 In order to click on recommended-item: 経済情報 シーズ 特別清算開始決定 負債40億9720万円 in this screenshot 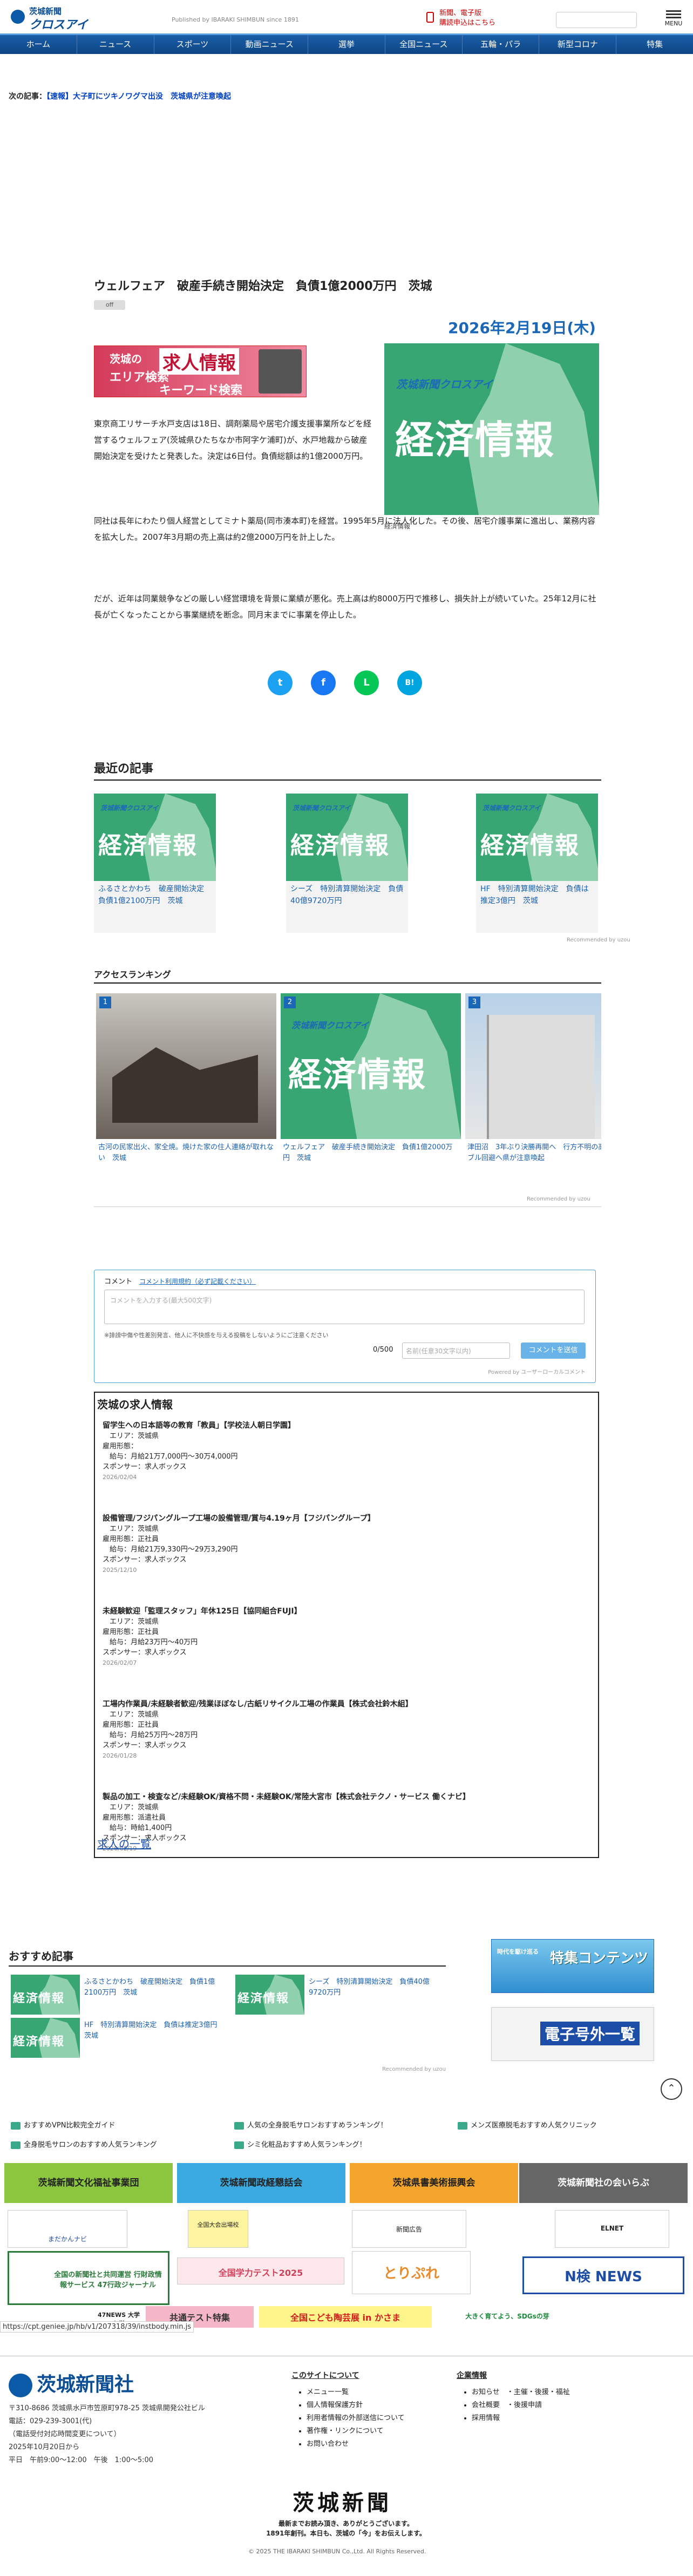, I will do `click(341, 1995)`.